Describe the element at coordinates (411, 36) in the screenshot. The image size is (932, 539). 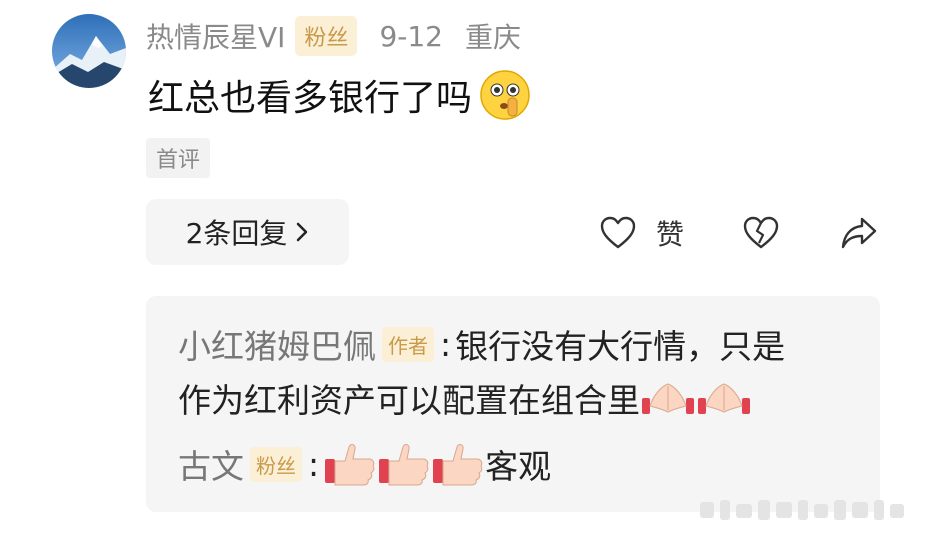
I see `comment-date: 9-12` at that location.